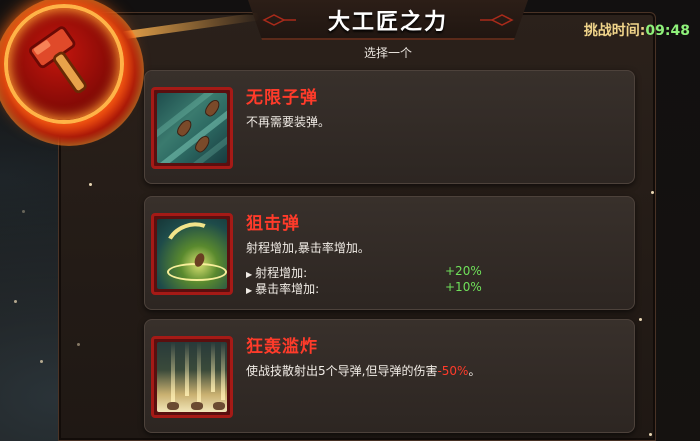 Image resolution: width=700 pixels, height=441 pixels. What do you see at coordinates (453, 371) in the screenshot?
I see `damage-penalty-value: -50%` at bounding box center [453, 371].